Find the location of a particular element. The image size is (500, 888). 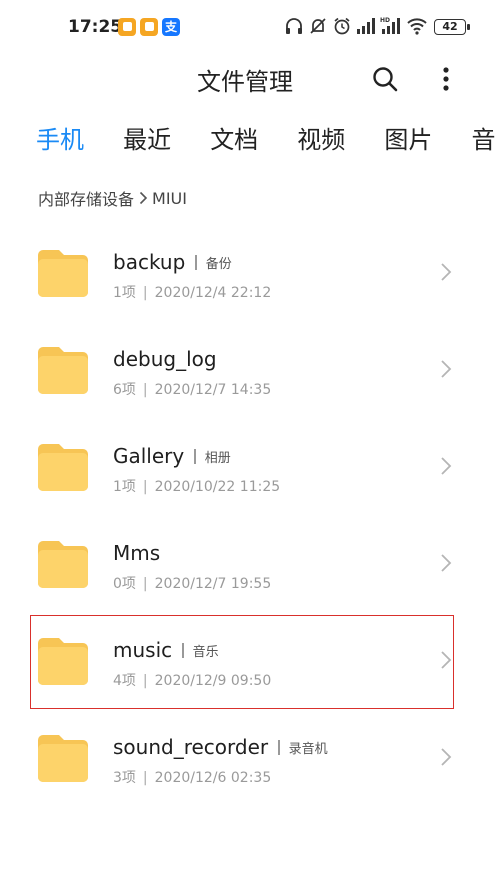

breadcrumb: 内部存储设备 MIUI is located at coordinates (112, 198).